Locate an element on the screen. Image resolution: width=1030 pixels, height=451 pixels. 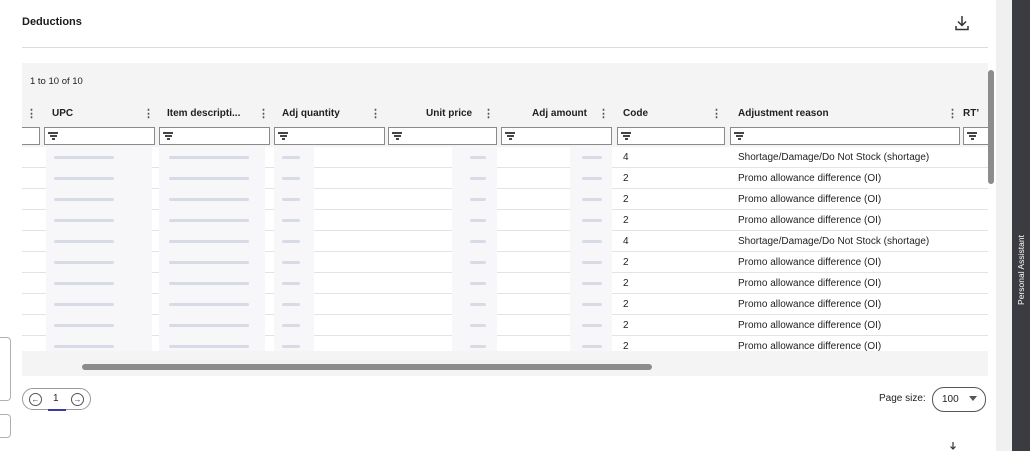
column-header-label: UPC is located at coordinates (63, 113).